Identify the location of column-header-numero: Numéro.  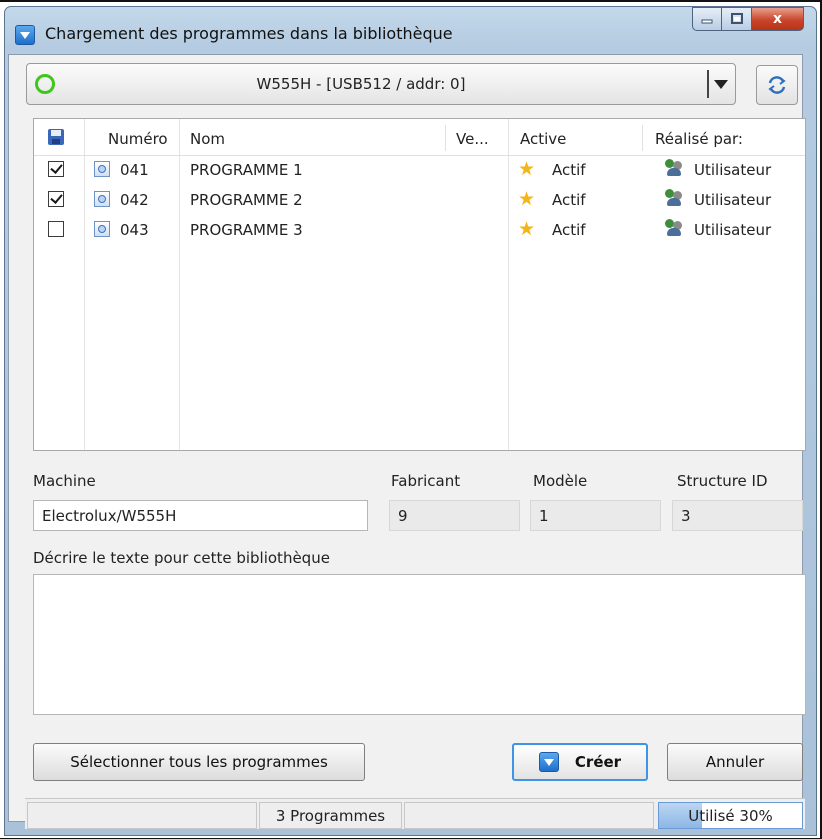
(138, 139).